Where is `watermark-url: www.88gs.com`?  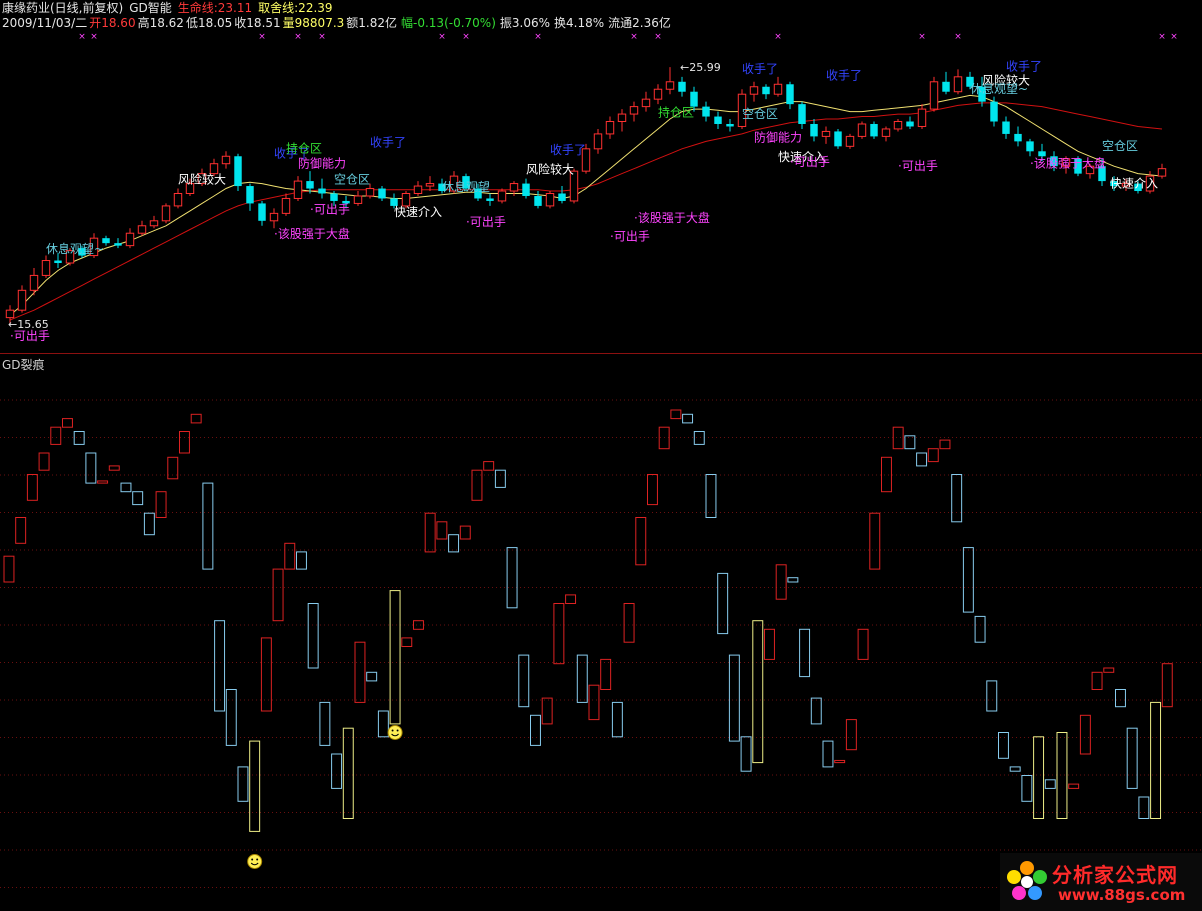 watermark-url: www.88gs.com is located at coordinates (1122, 895).